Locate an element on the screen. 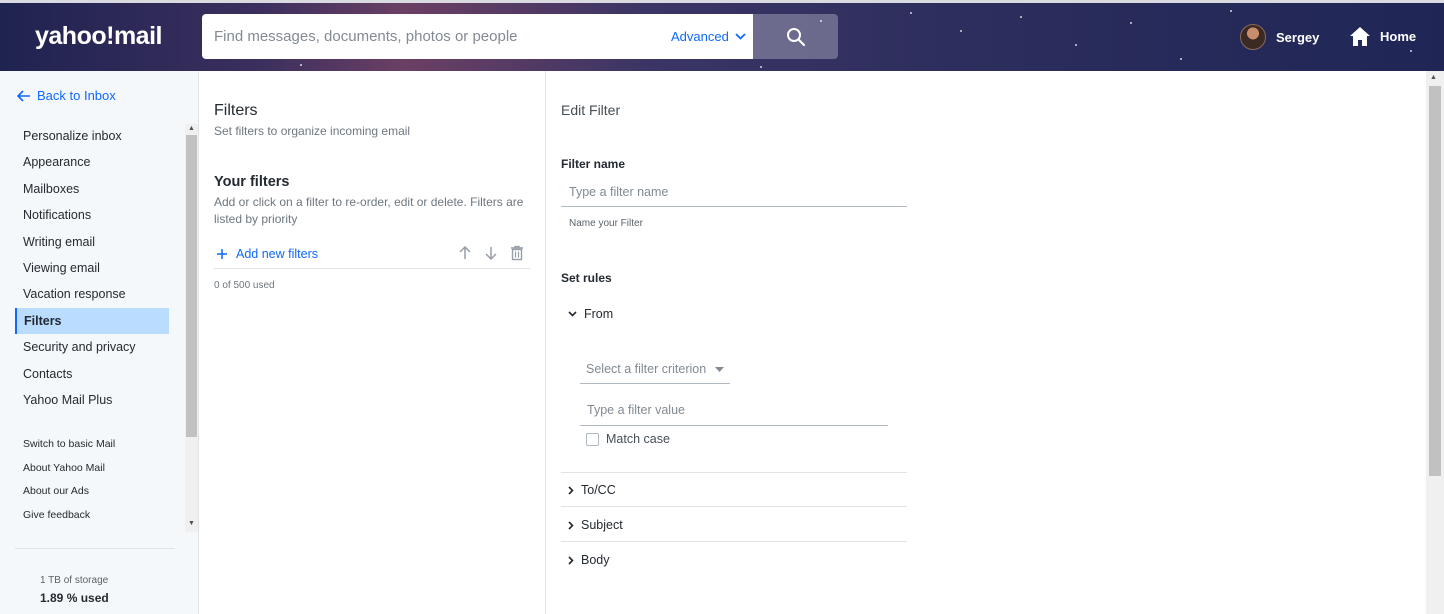 The width and height of the screenshot is (1444, 614). sidebar-item-security-privacy: Security and privacy is located at coordinates (92, 347).